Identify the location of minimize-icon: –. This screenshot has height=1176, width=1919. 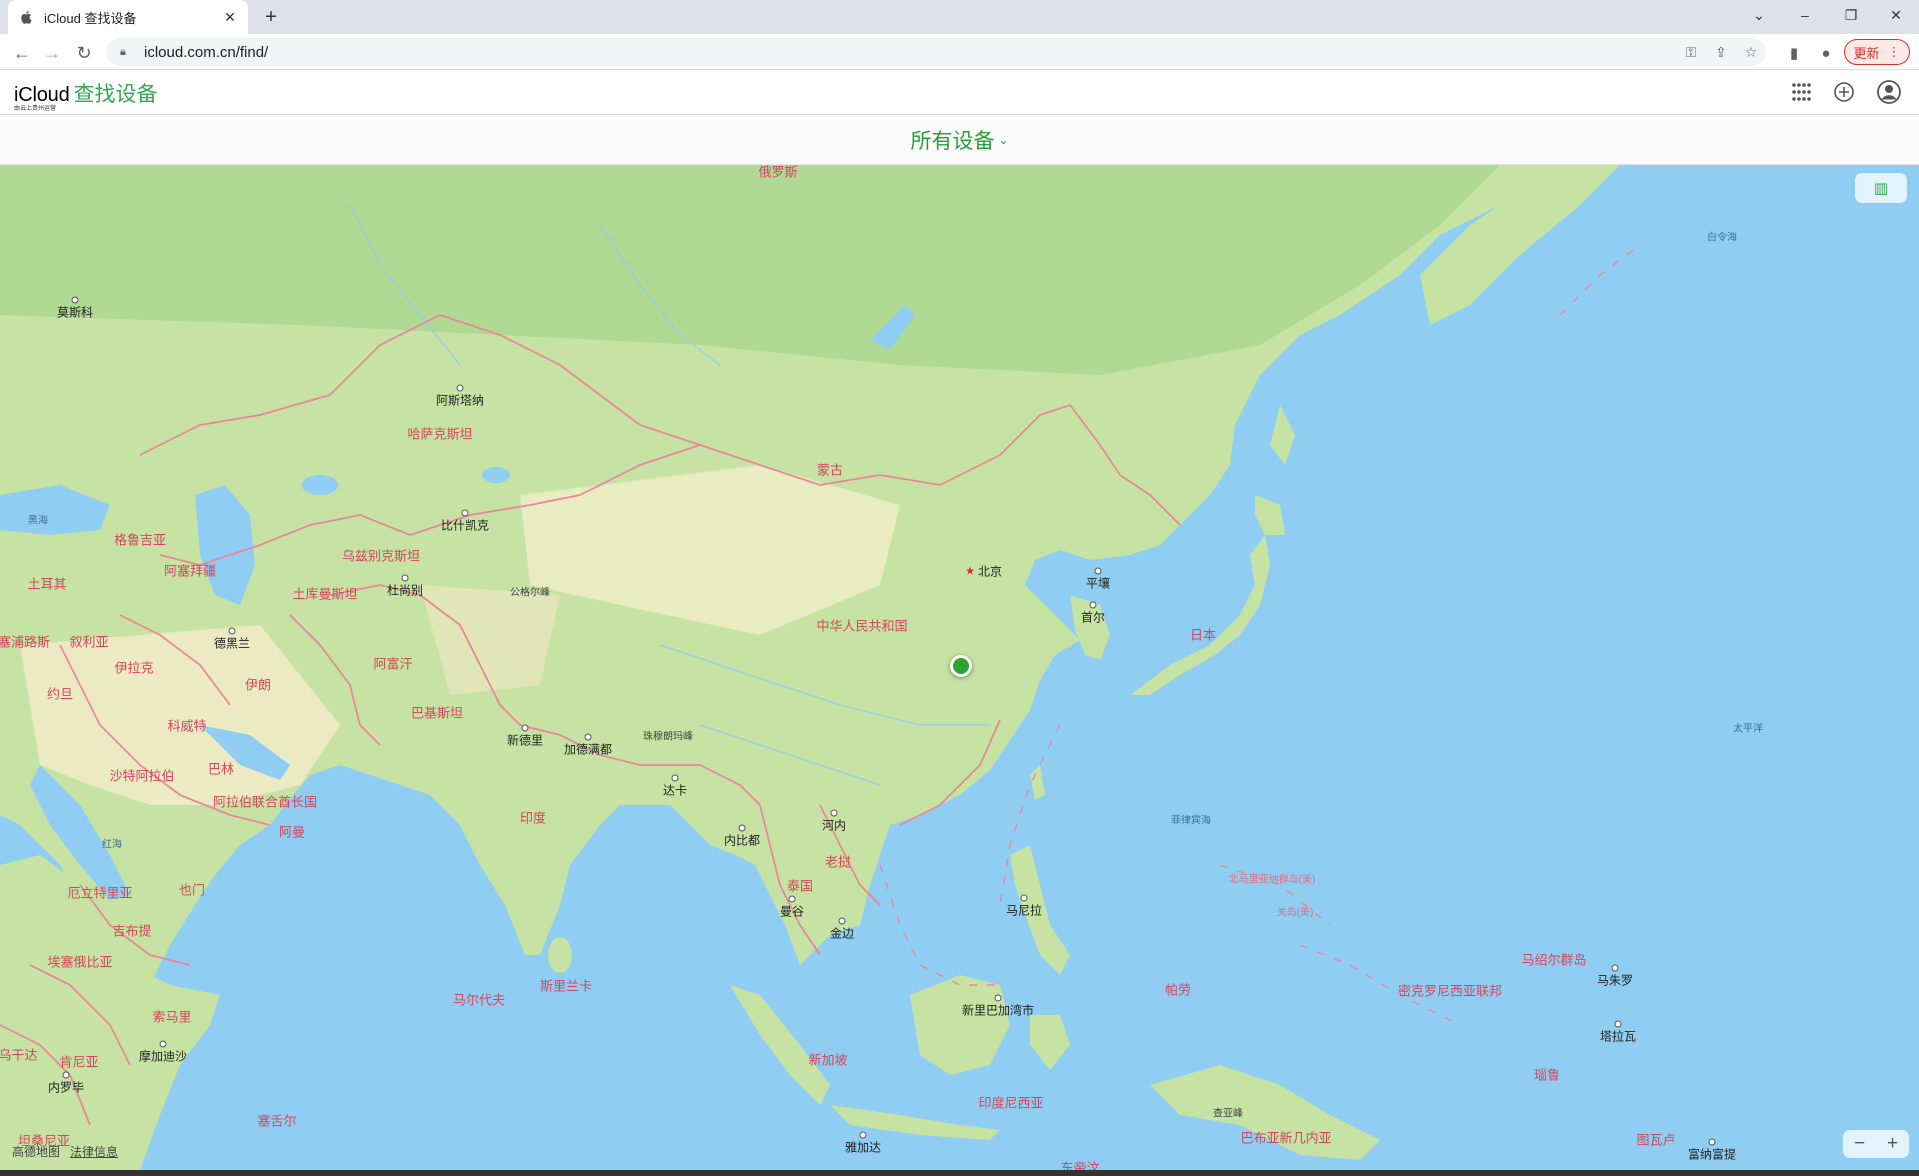
(1805, 15).